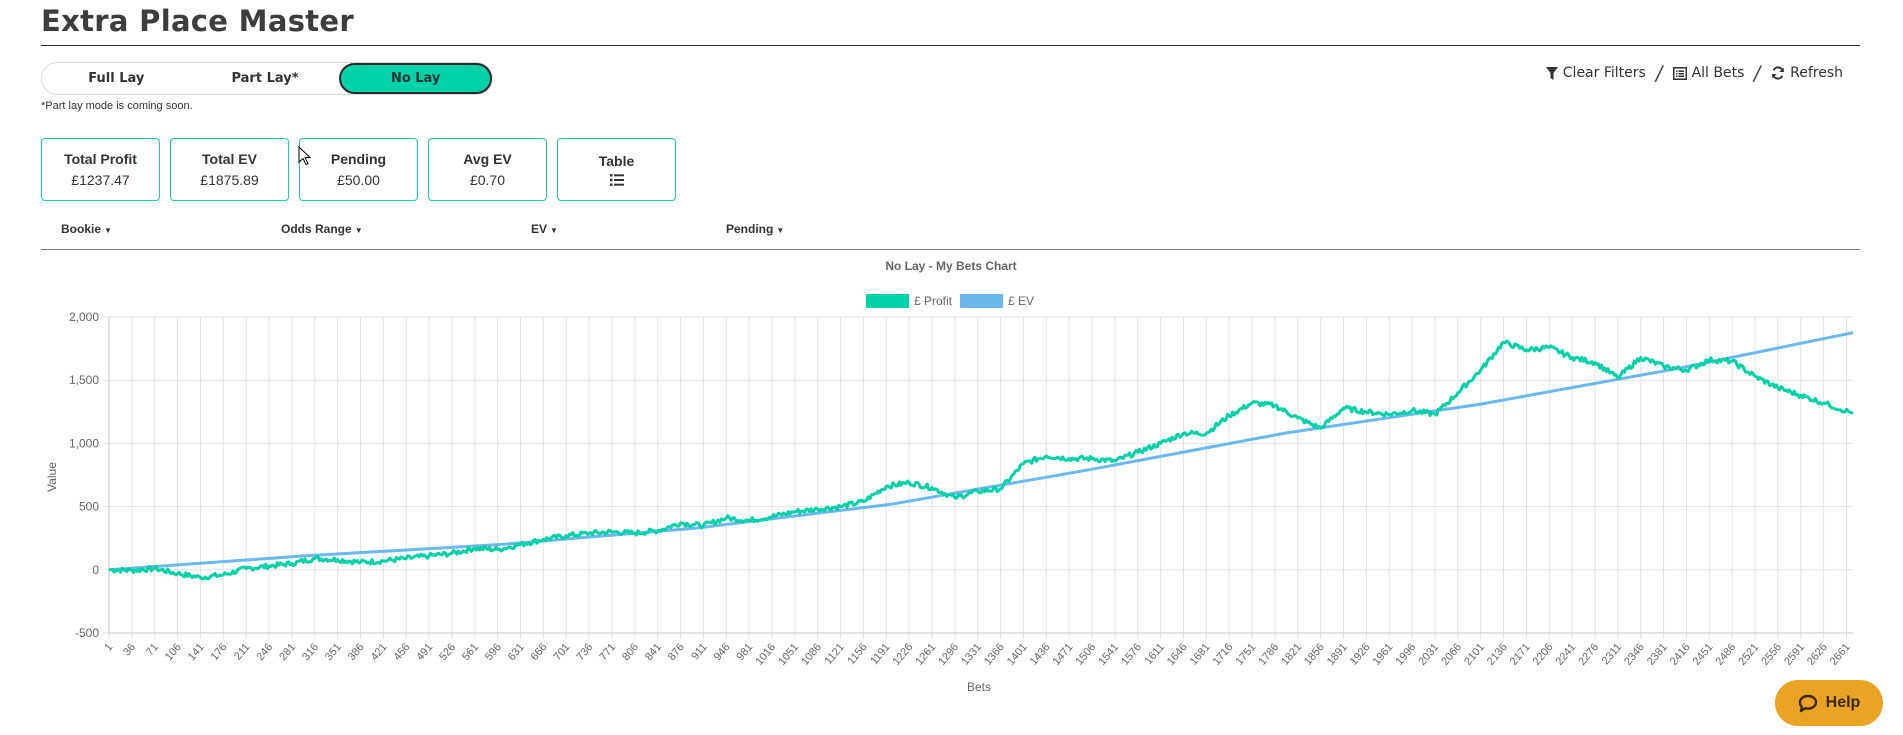 This screenshot has width=1903, height=735. What do you see at coordinates (1843, 702) in the screenshot?
I see `help-label: Help` at bounding box center [1843, 702].